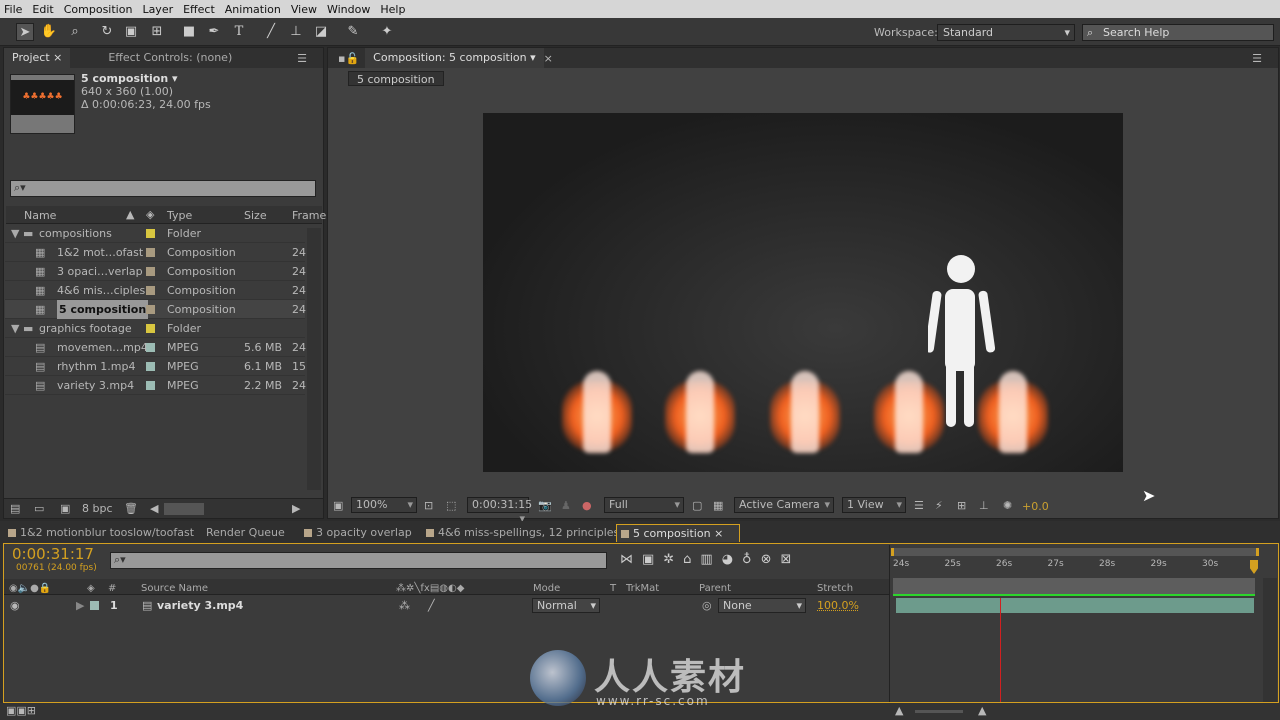  I want to click on trash-icon: 🗑, so click(131, 508).